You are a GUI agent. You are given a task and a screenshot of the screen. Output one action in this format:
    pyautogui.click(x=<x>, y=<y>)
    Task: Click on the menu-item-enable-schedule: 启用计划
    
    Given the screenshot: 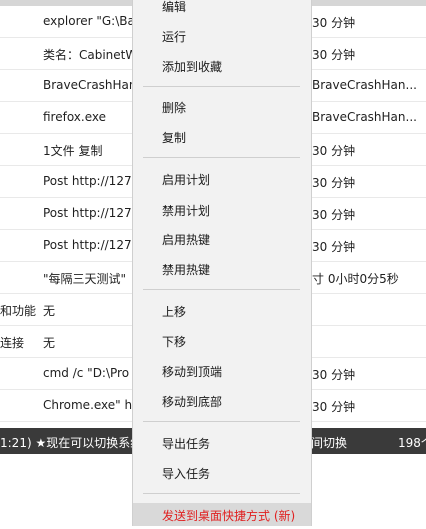 What is the action you would take?
    pyautogui.click(x=222, y=180)
    